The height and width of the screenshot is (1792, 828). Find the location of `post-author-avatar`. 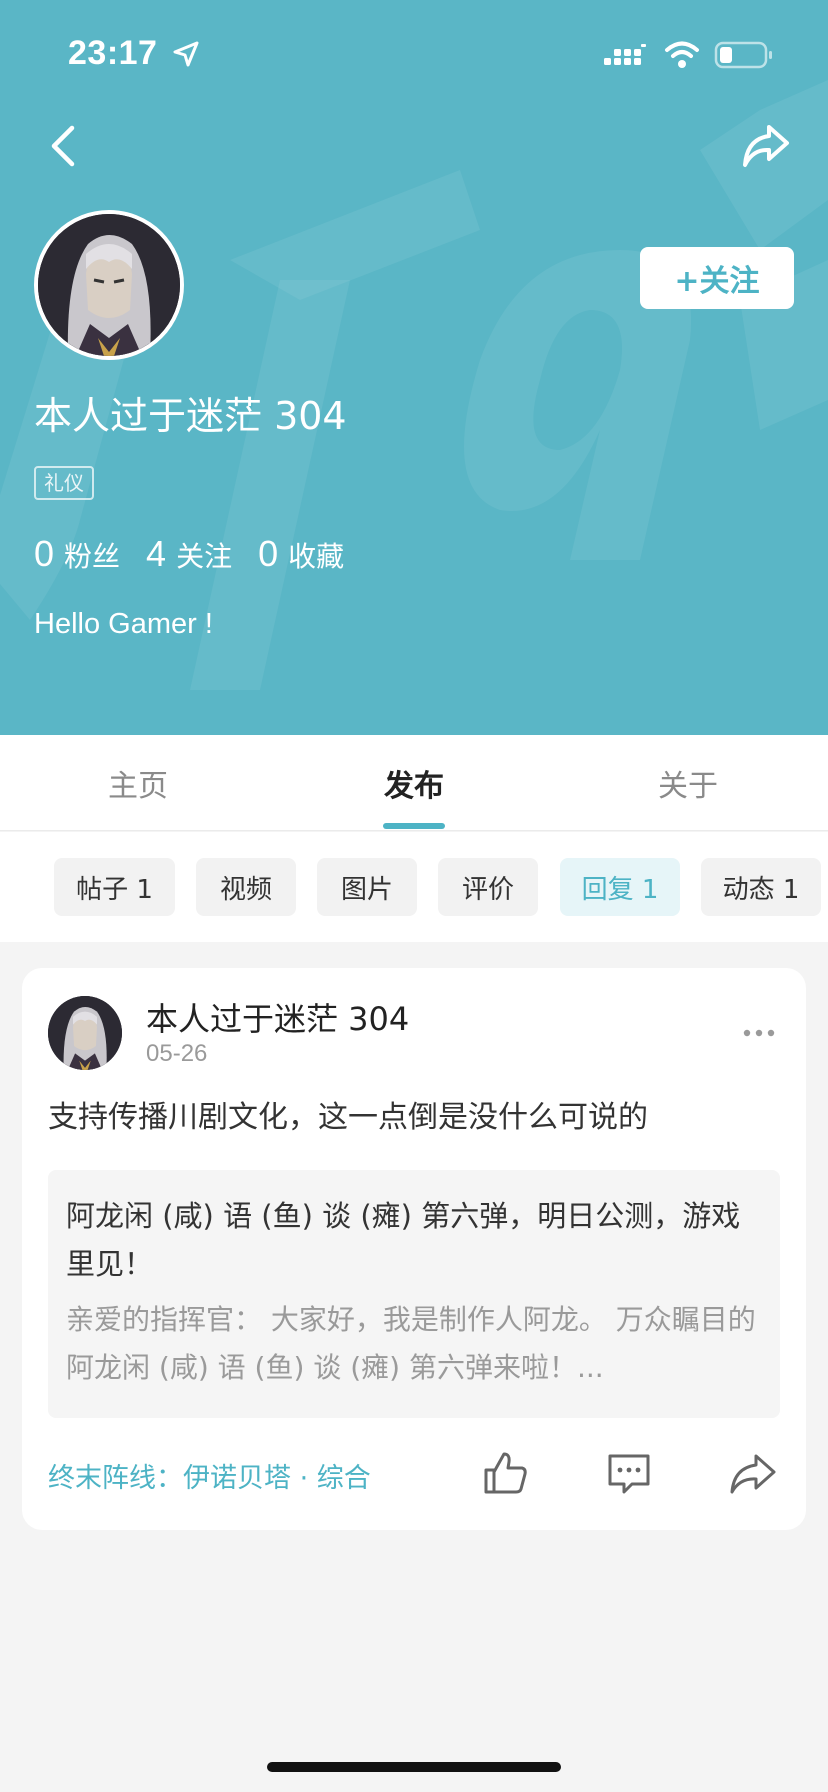

post-author-avatar is located at coordinates (85, 1033).